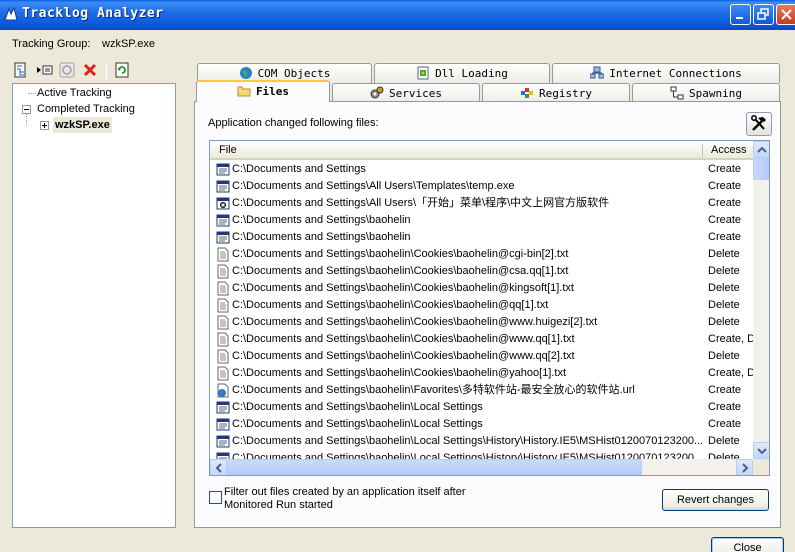 The image size is (795, 552). What do you see at coordinates (740, 14) in the screenshot?
I see `minimize-button` at bounding box center [740, 14].